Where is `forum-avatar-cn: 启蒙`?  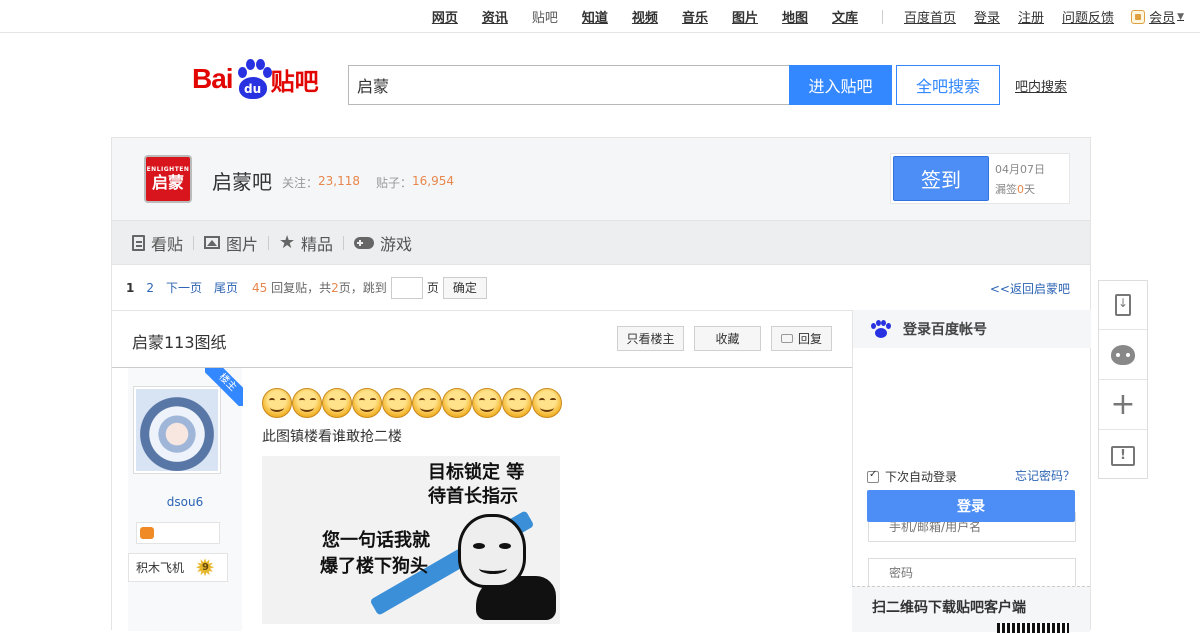
forum-avatar-cn: 启蒙 is located at coordinates (167, 182).